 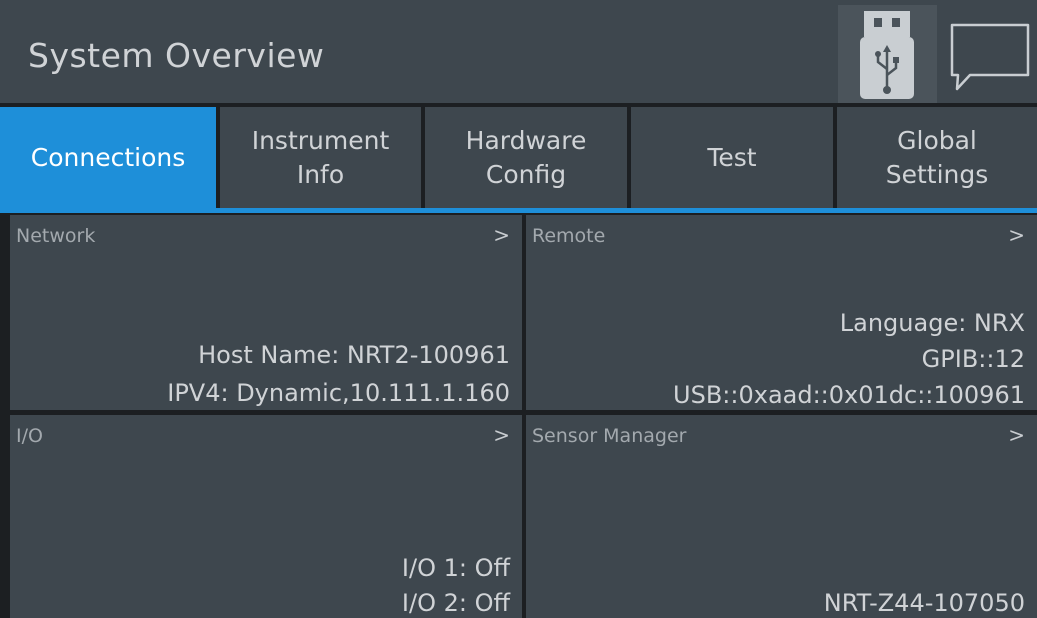 What do you see at coordinates (937, 140) in the screenshot?
I see `tab-label: Global` at bounding box center [937, 140].